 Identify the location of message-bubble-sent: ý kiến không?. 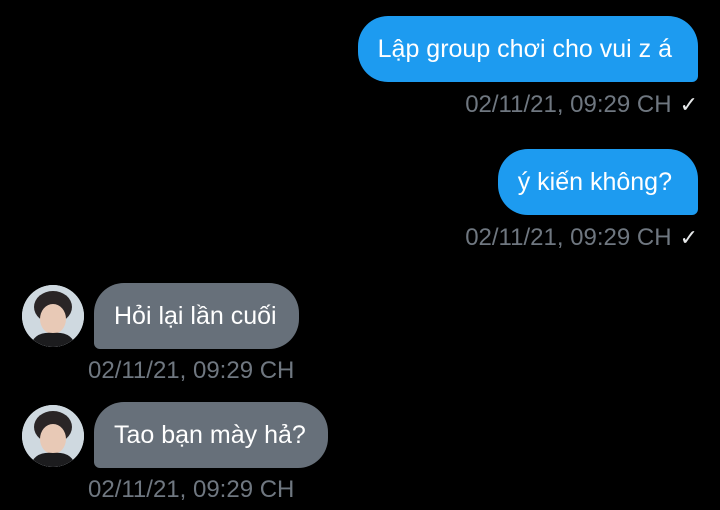
(597, 182).